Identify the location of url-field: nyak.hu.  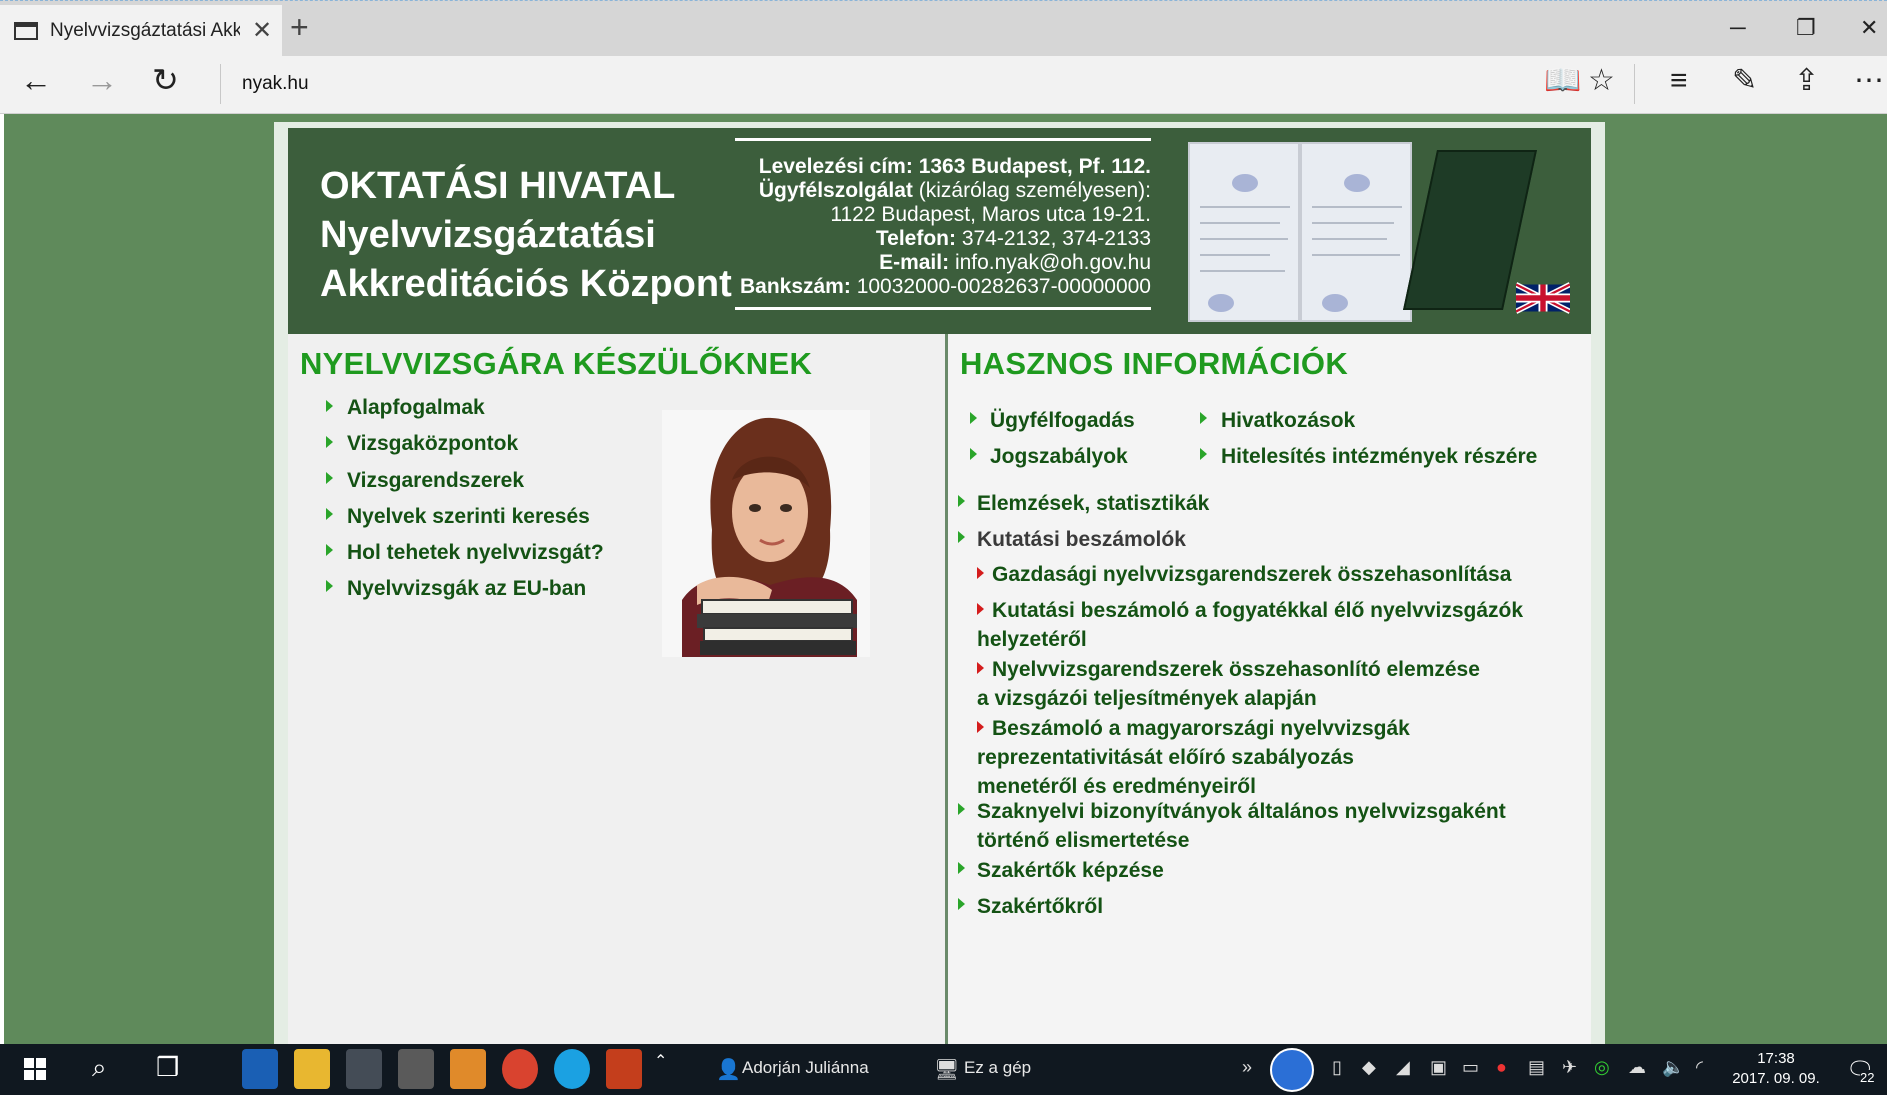
(275, 84).